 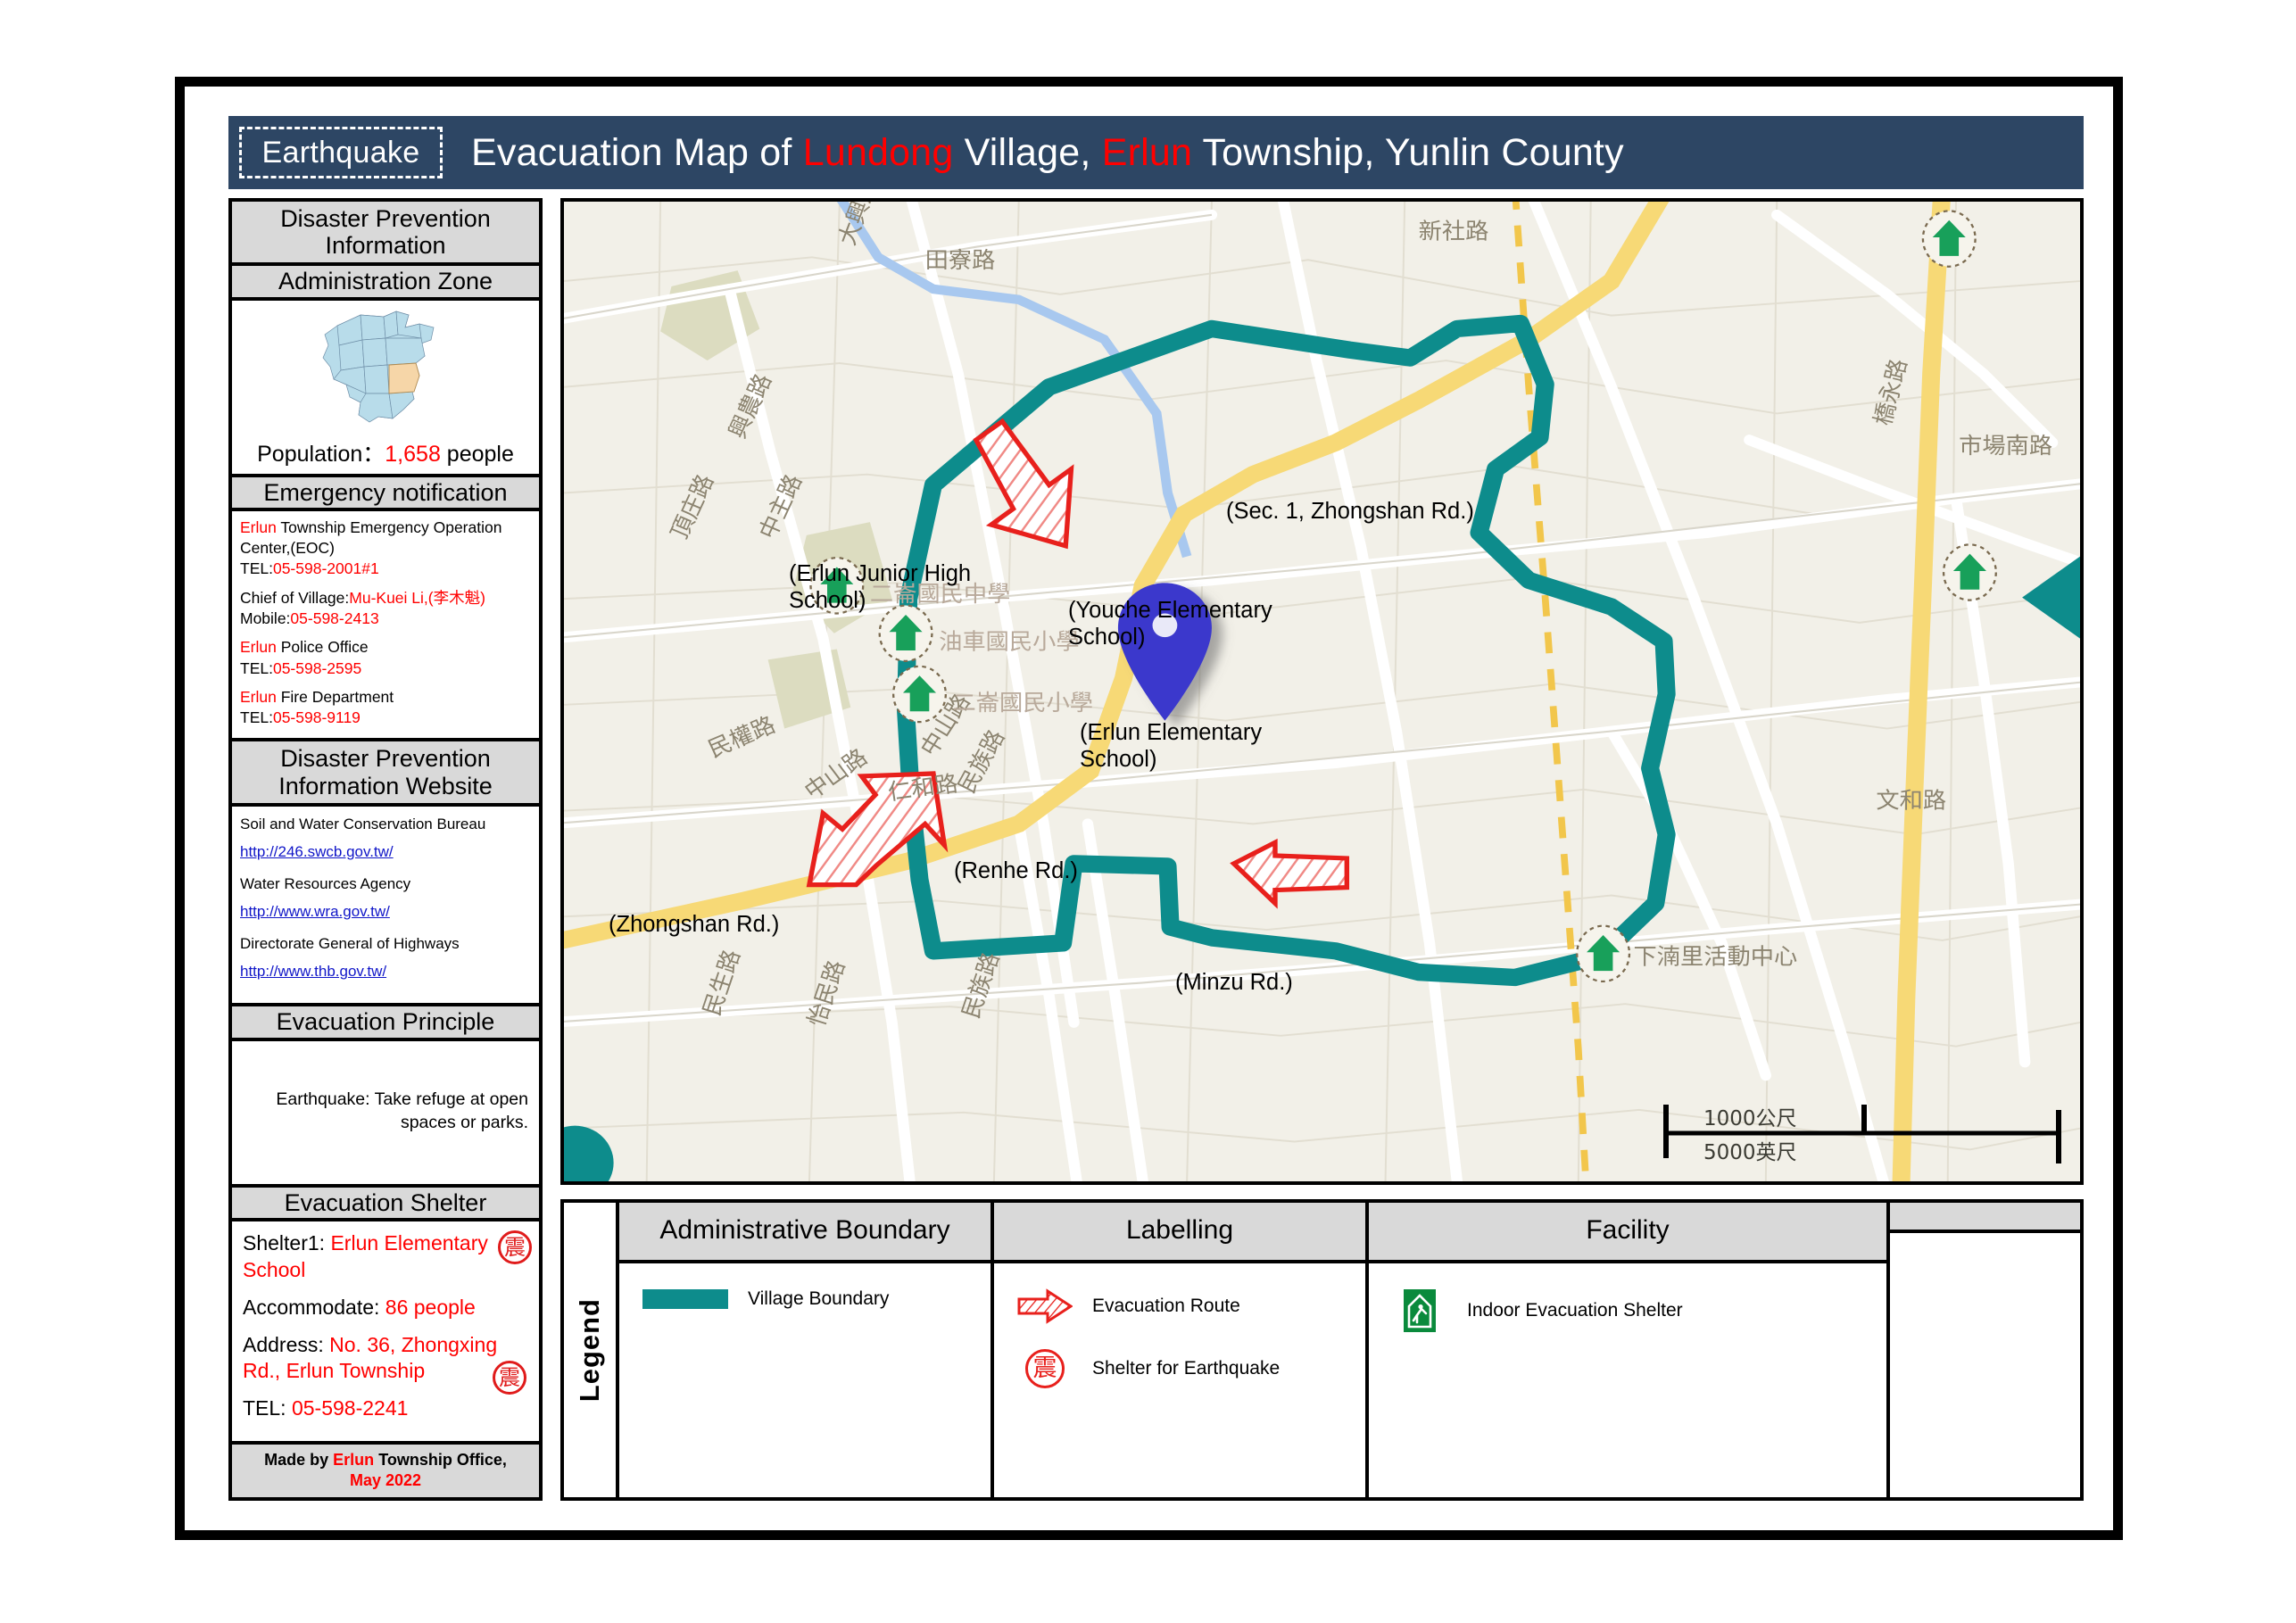 What do you see at coordinates (1862, 1134) in the screenshot?
I see `map-scale-bar: 1000公尺 5000英尺` at bounding box center [1862, 1134].